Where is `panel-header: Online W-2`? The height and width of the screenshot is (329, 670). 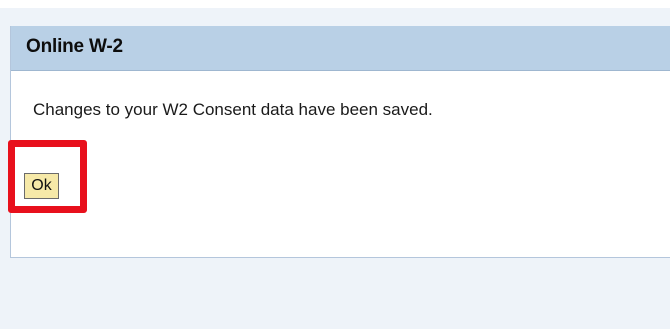 panel-header: Online W-2 is located at coordinates (340, 48).